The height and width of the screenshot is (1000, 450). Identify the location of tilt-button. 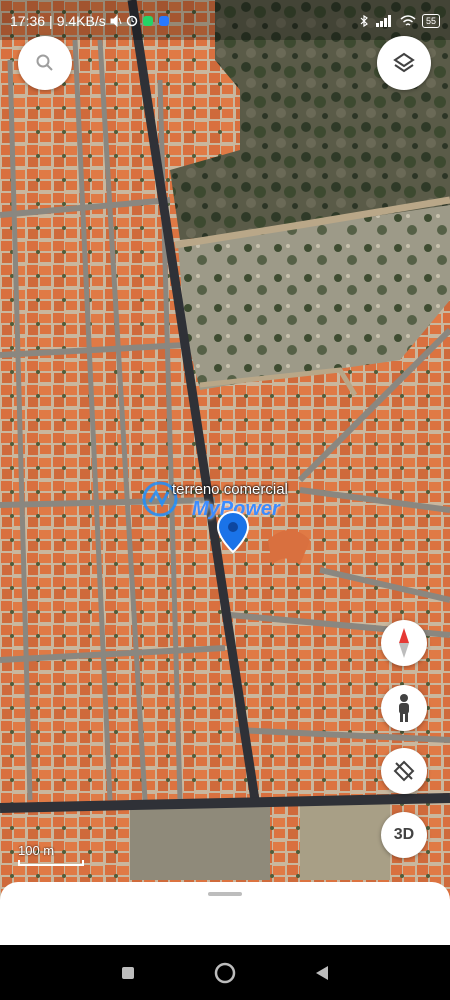
(404, 771).